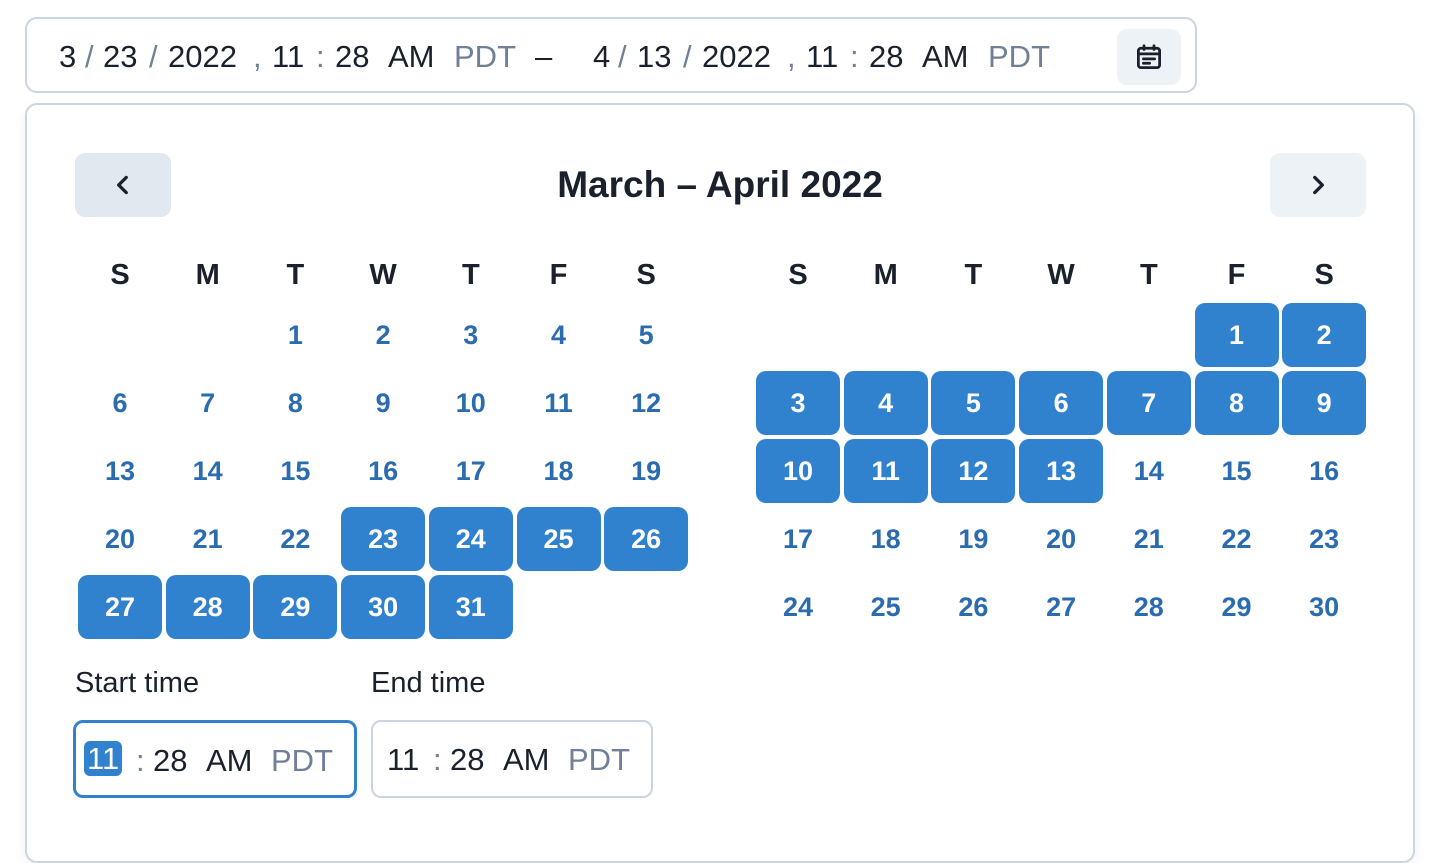 The image size is (1446, 863). Describe the element at coordinates (170, 761) in the screenshot. I see `start-time-minute-segment: 28` at that location.